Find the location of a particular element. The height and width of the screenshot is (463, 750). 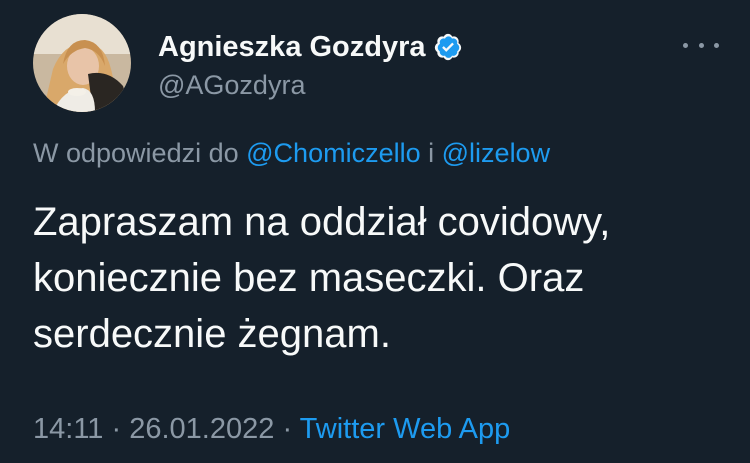

mention-link: @lizelow is located at coordinates (496, 153).